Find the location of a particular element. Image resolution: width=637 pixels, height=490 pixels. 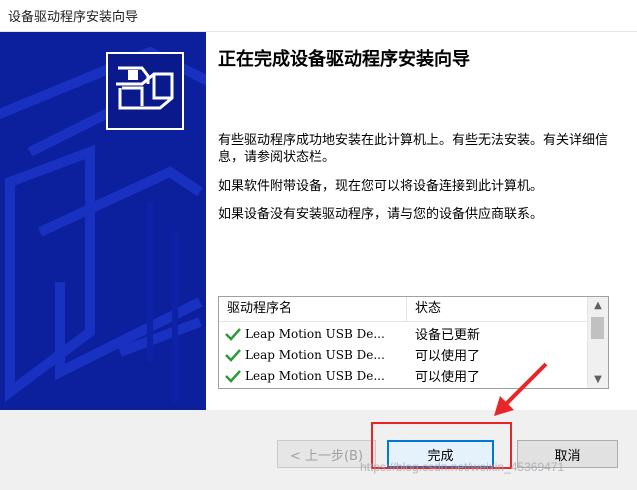

vertical-scrollbar: ▲ ▼ is located at coordinates (597, 342).